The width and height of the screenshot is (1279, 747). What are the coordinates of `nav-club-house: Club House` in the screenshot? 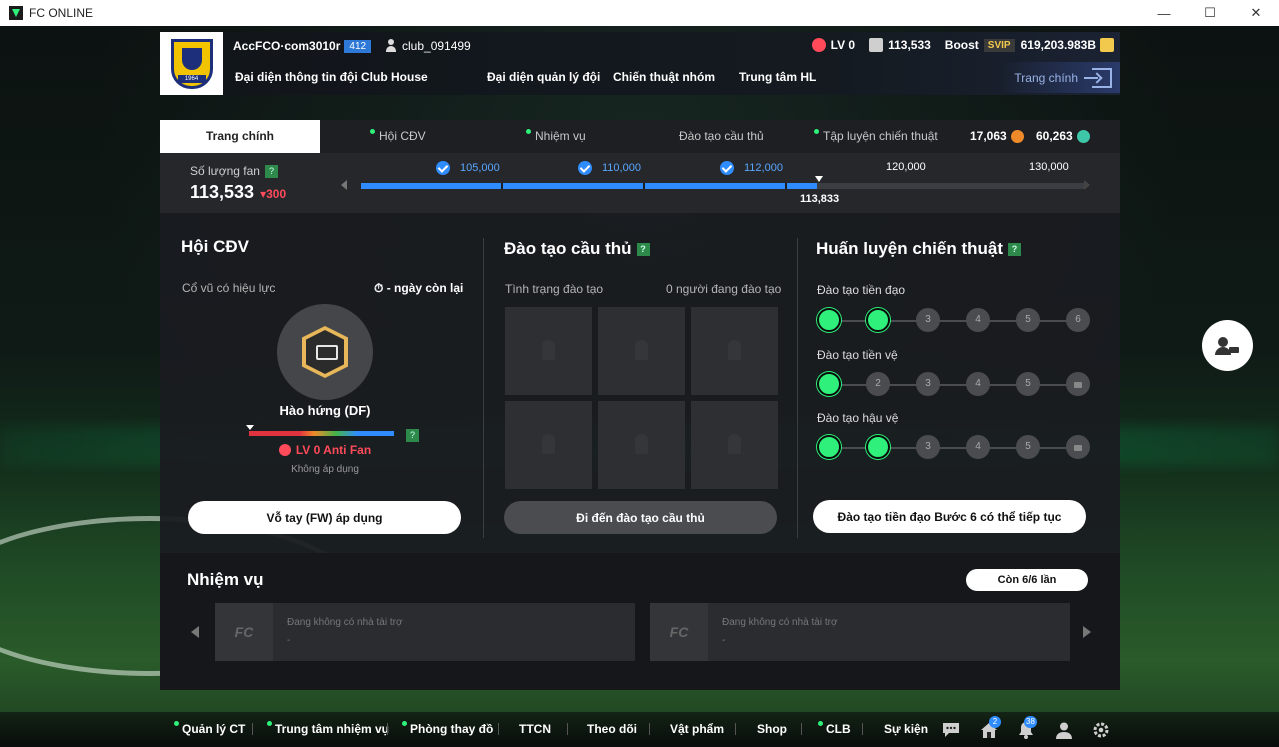 It's located at (394, 77).